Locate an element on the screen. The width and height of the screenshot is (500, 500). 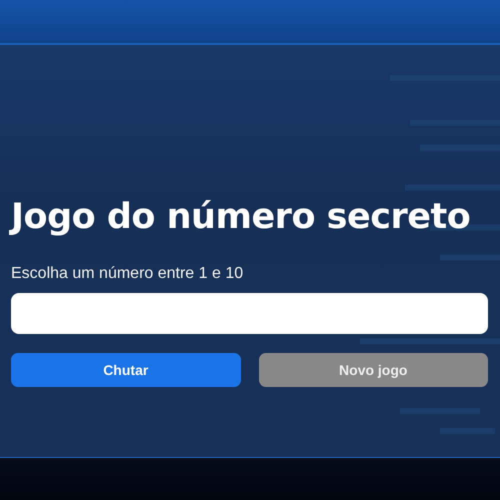
prompt-label: Escolha um número entre 1 e 10 is located at coordinates (127, 274).